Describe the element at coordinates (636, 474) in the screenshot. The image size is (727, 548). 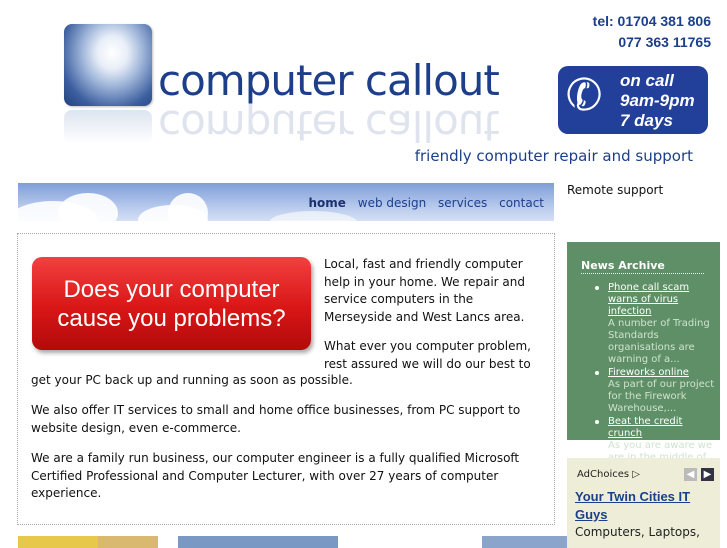
I see `adchoices-icon: ▷` at that location.